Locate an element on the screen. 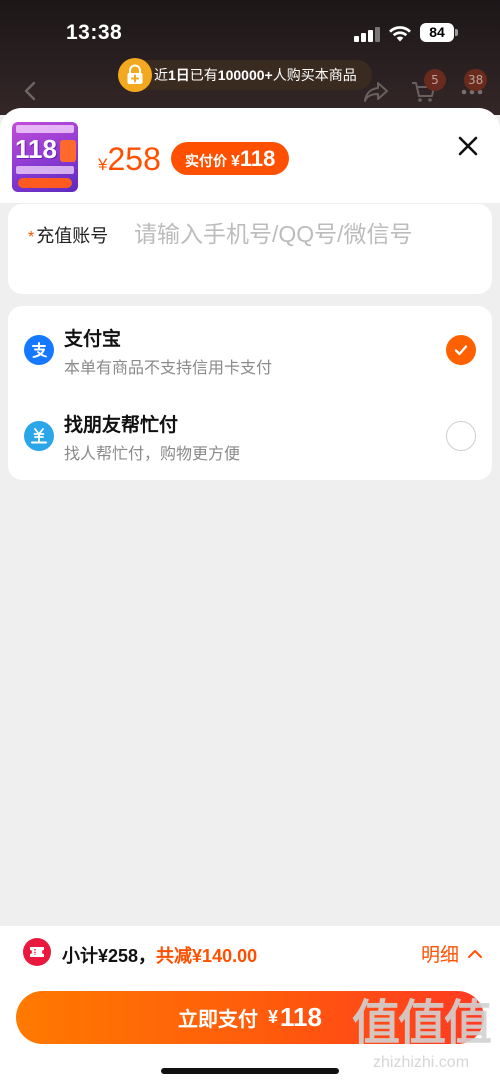  discount-text: 共减¥140.00 is located at coordinates (207, 956).